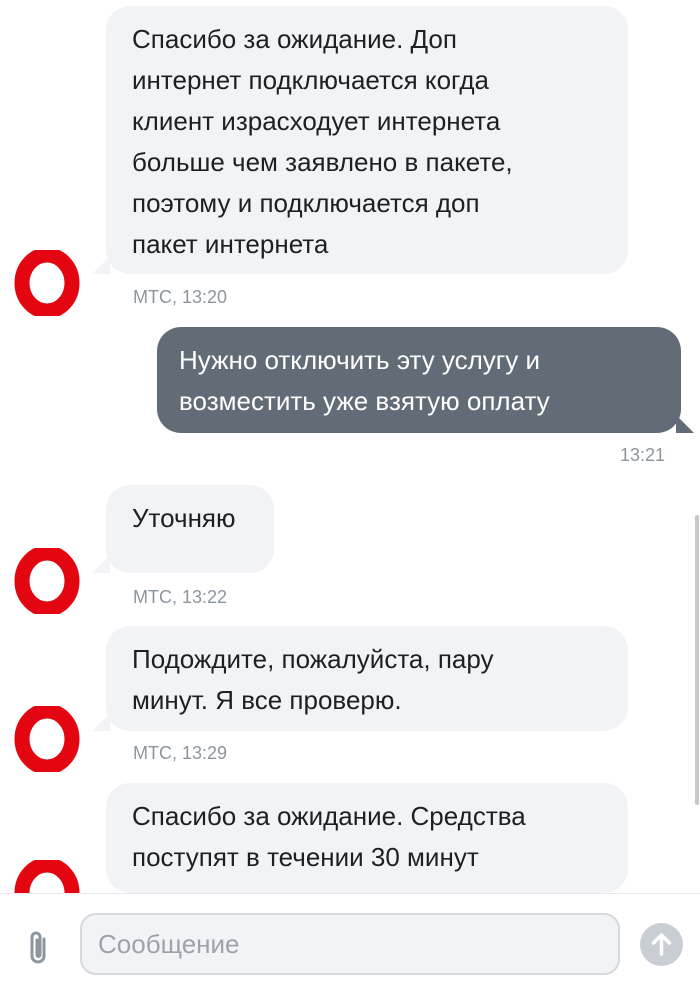  What do you see at coordinates (643, 455) in the screenshot?
I see `message-time: 13:21` at bounding box center [643, 455].